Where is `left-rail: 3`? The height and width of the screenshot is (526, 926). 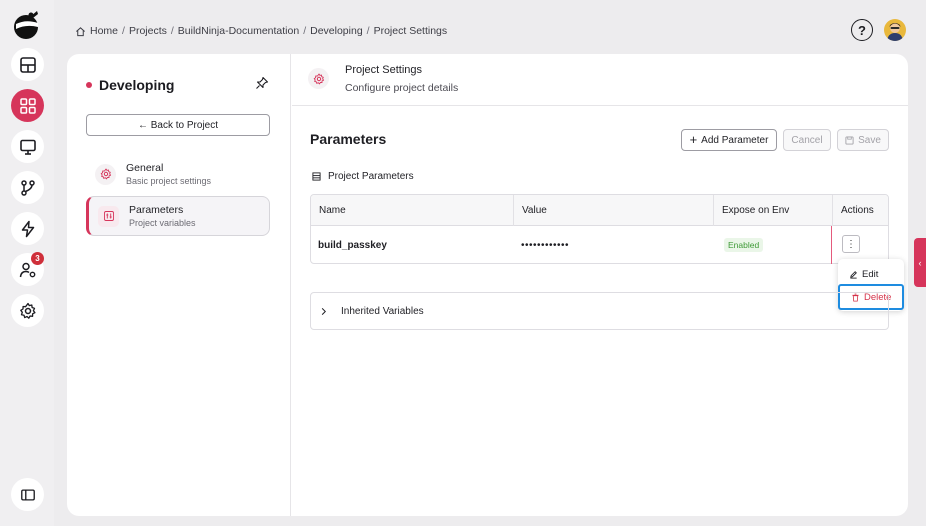
left-rail: 3 is located at coordinates (27, 263).